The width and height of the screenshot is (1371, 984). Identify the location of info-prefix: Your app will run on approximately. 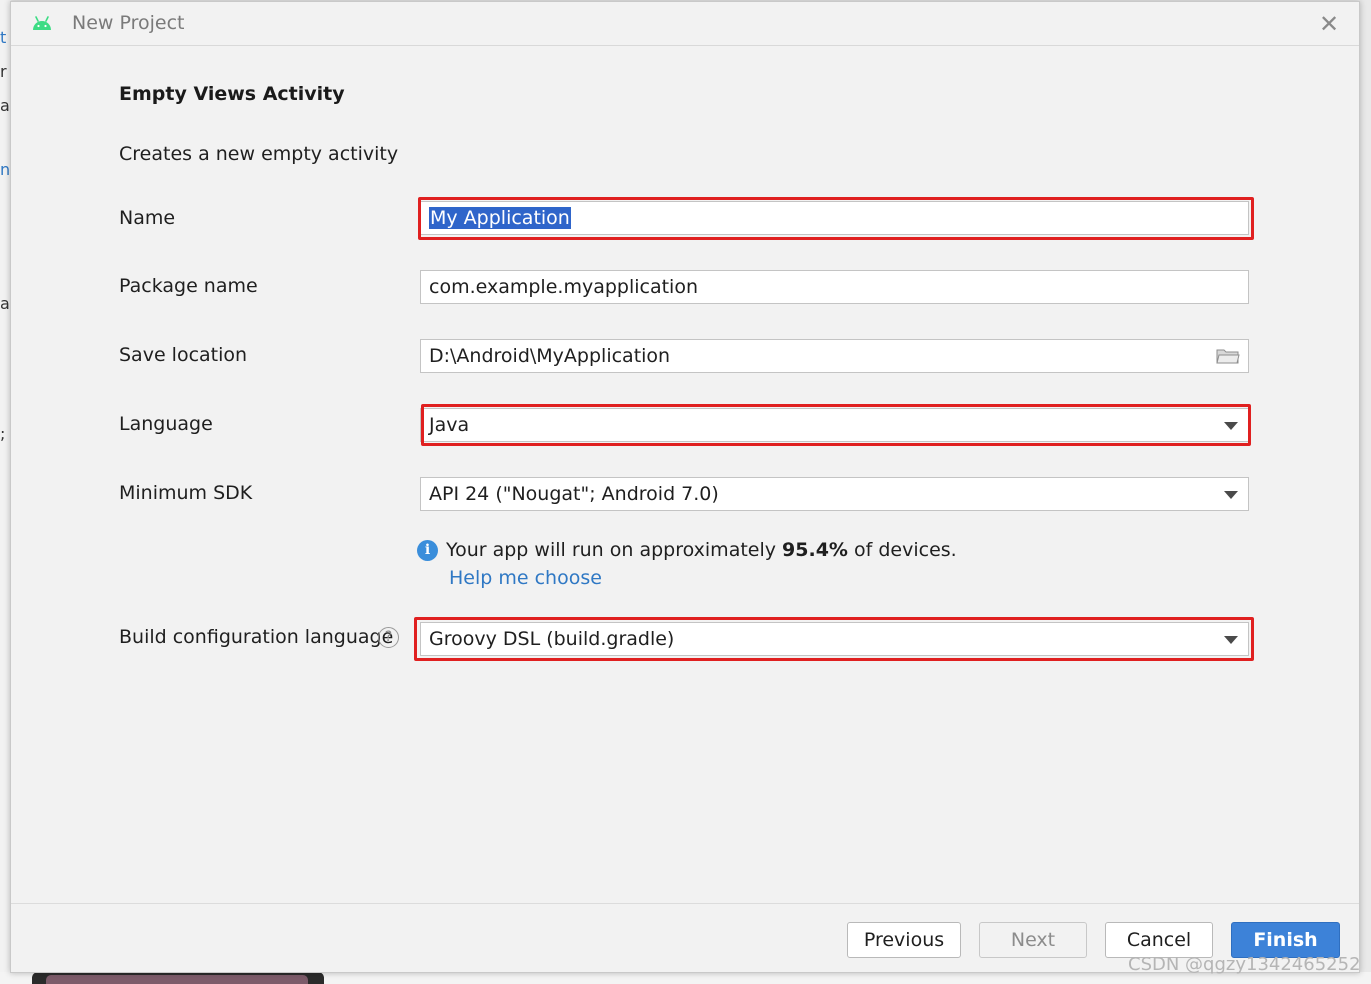
(614, 550).